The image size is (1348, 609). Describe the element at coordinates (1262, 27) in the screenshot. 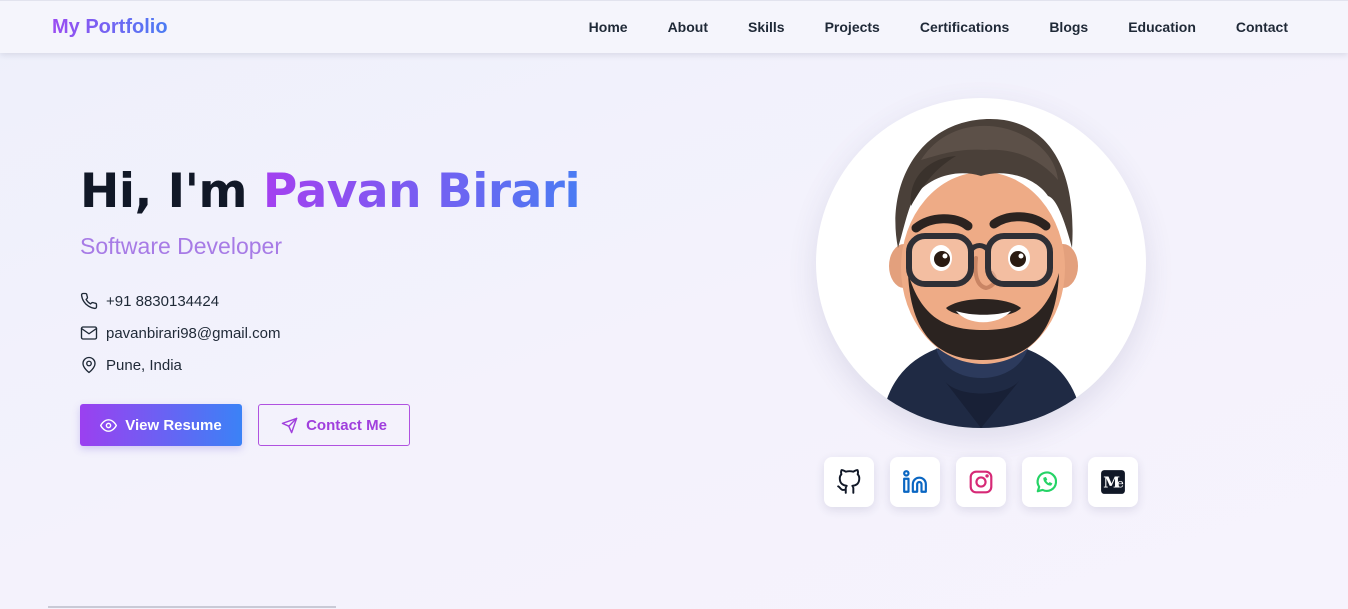

I see `nav-contact: Contact` at that location.